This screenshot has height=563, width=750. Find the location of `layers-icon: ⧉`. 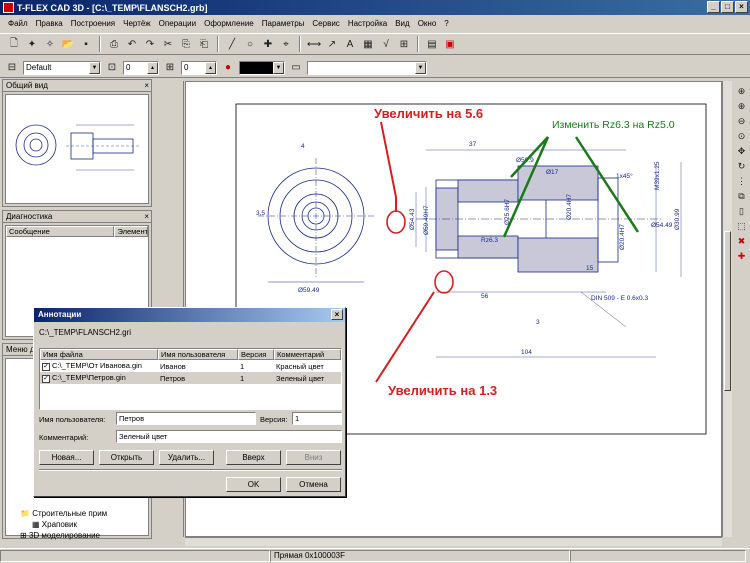

layers-icon: ⧉ is located at coordinates (741, 196).